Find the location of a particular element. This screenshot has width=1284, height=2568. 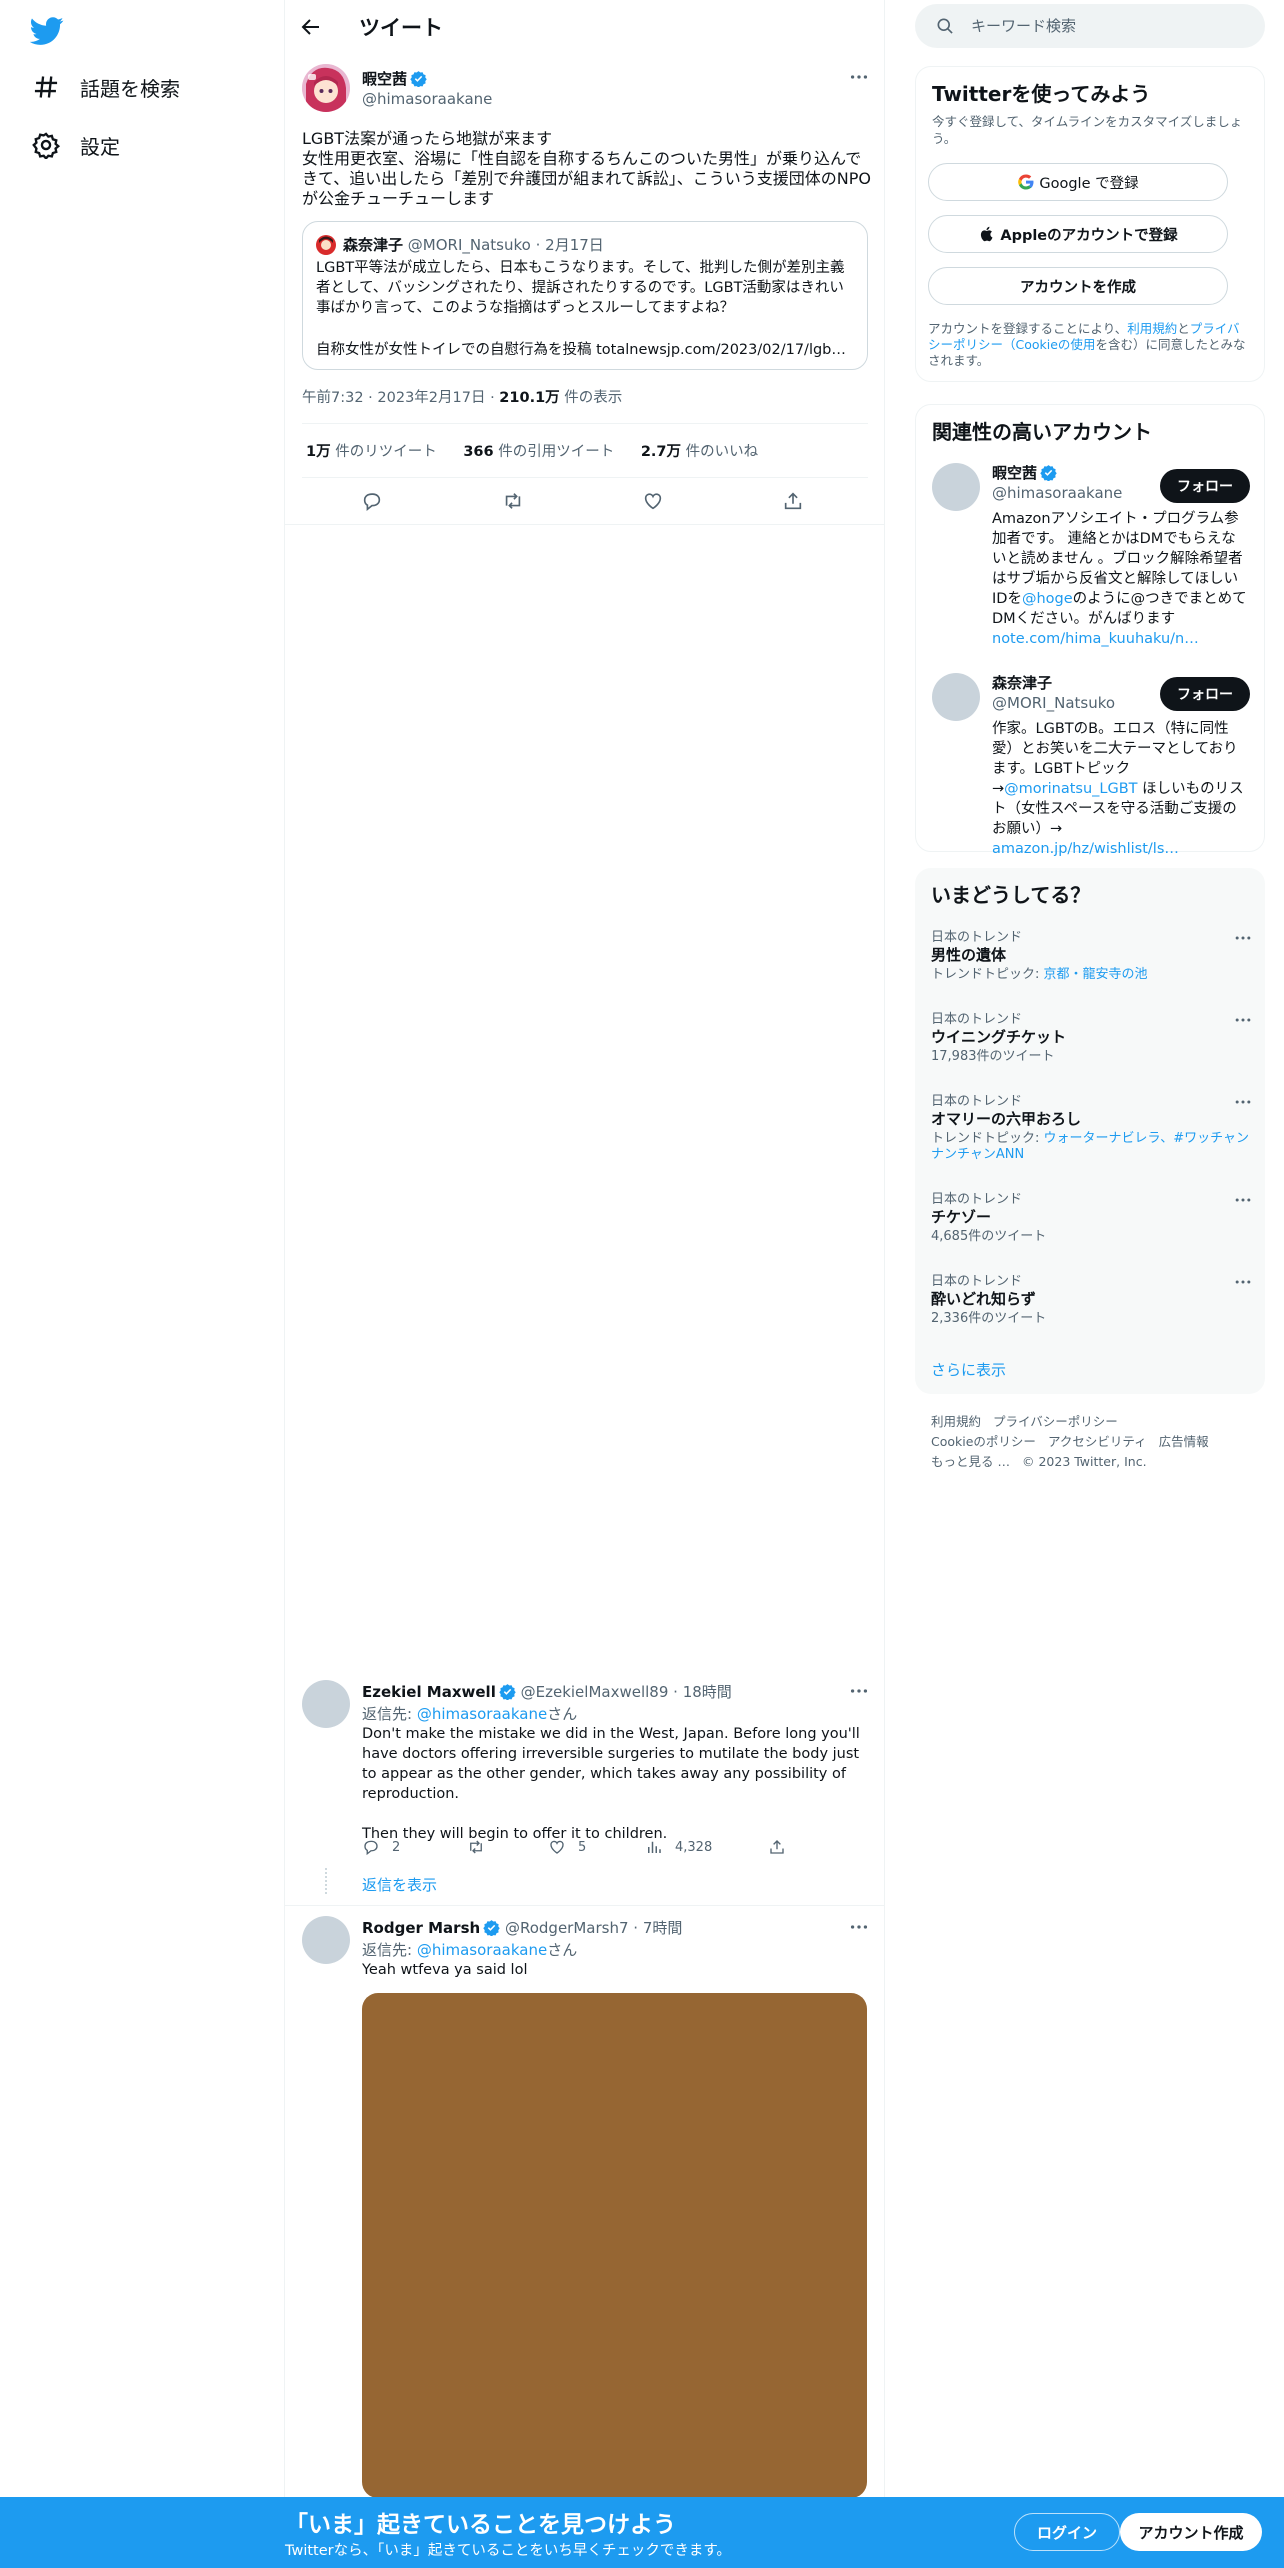

trend-subtitle: トレンドトピック: 京都・龍安寺の池 is located at coordinates (1039, 974).